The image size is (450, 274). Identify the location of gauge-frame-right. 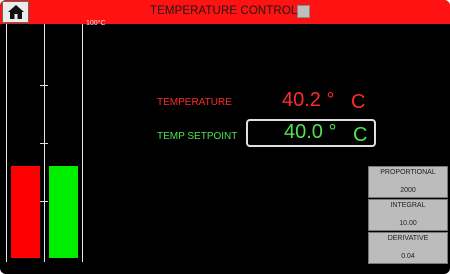
(82, 143).